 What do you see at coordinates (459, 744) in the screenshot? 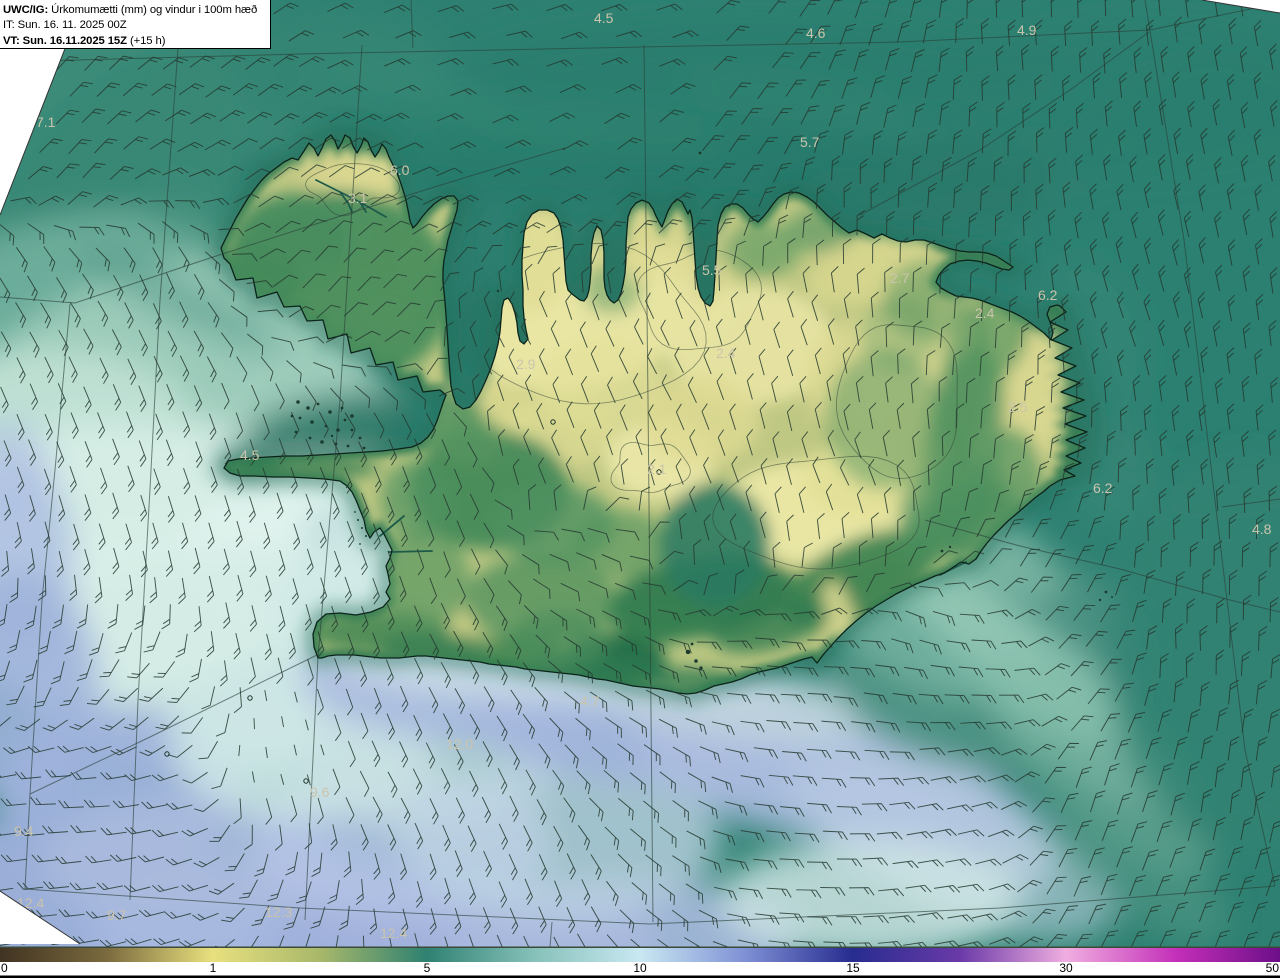
I see `svg-text: 12.0` at bounding box center [459, 744].